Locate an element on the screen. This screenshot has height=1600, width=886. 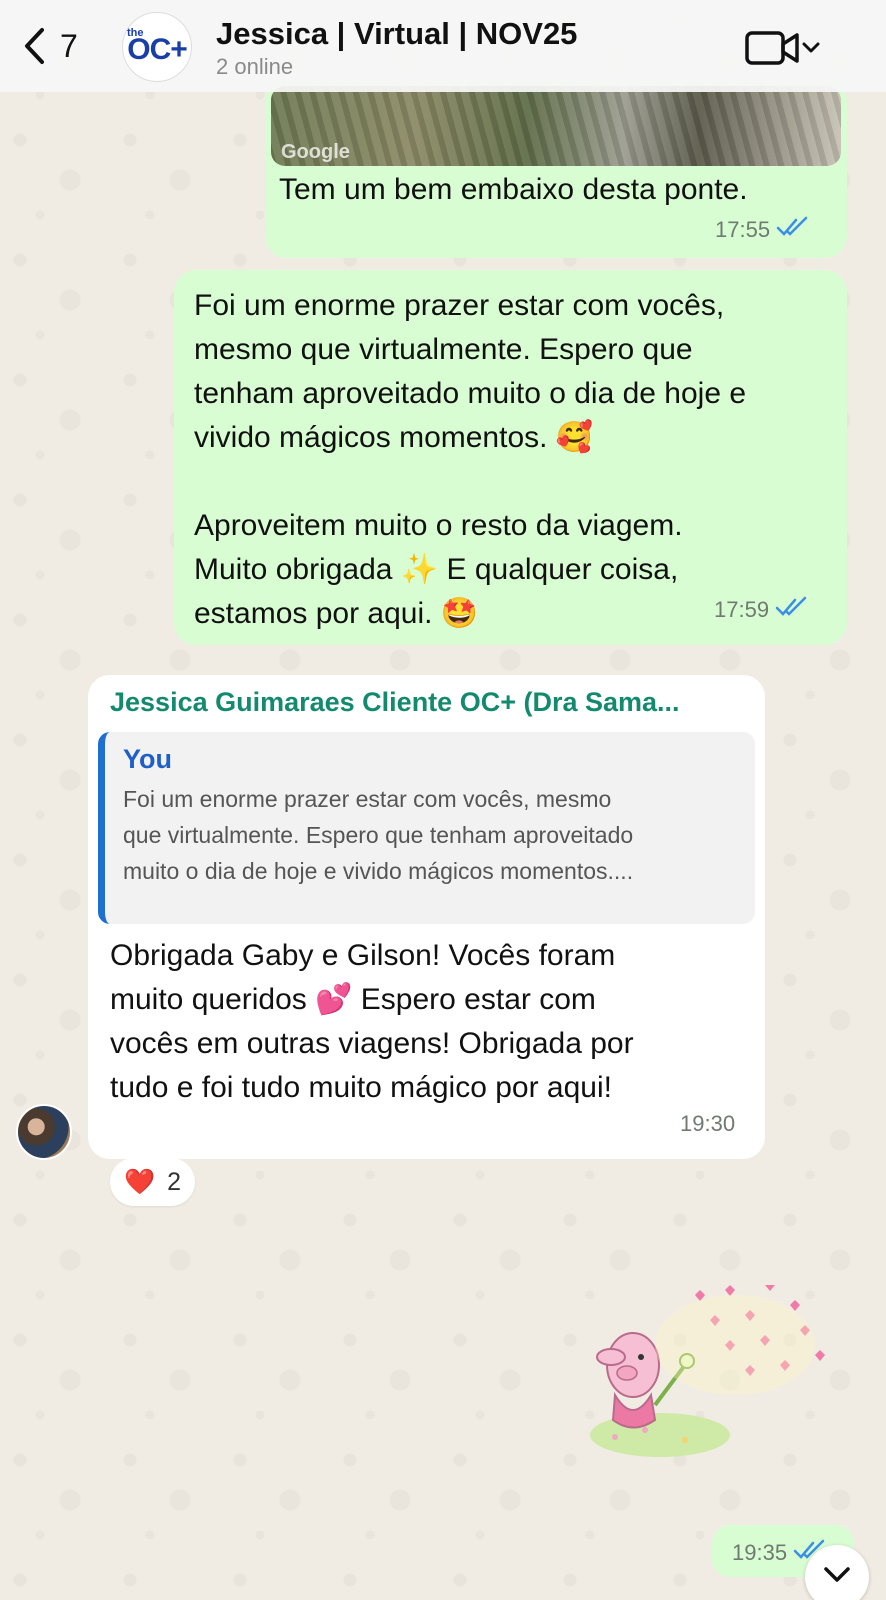
video-call-button is located at coordinates (783, 50).